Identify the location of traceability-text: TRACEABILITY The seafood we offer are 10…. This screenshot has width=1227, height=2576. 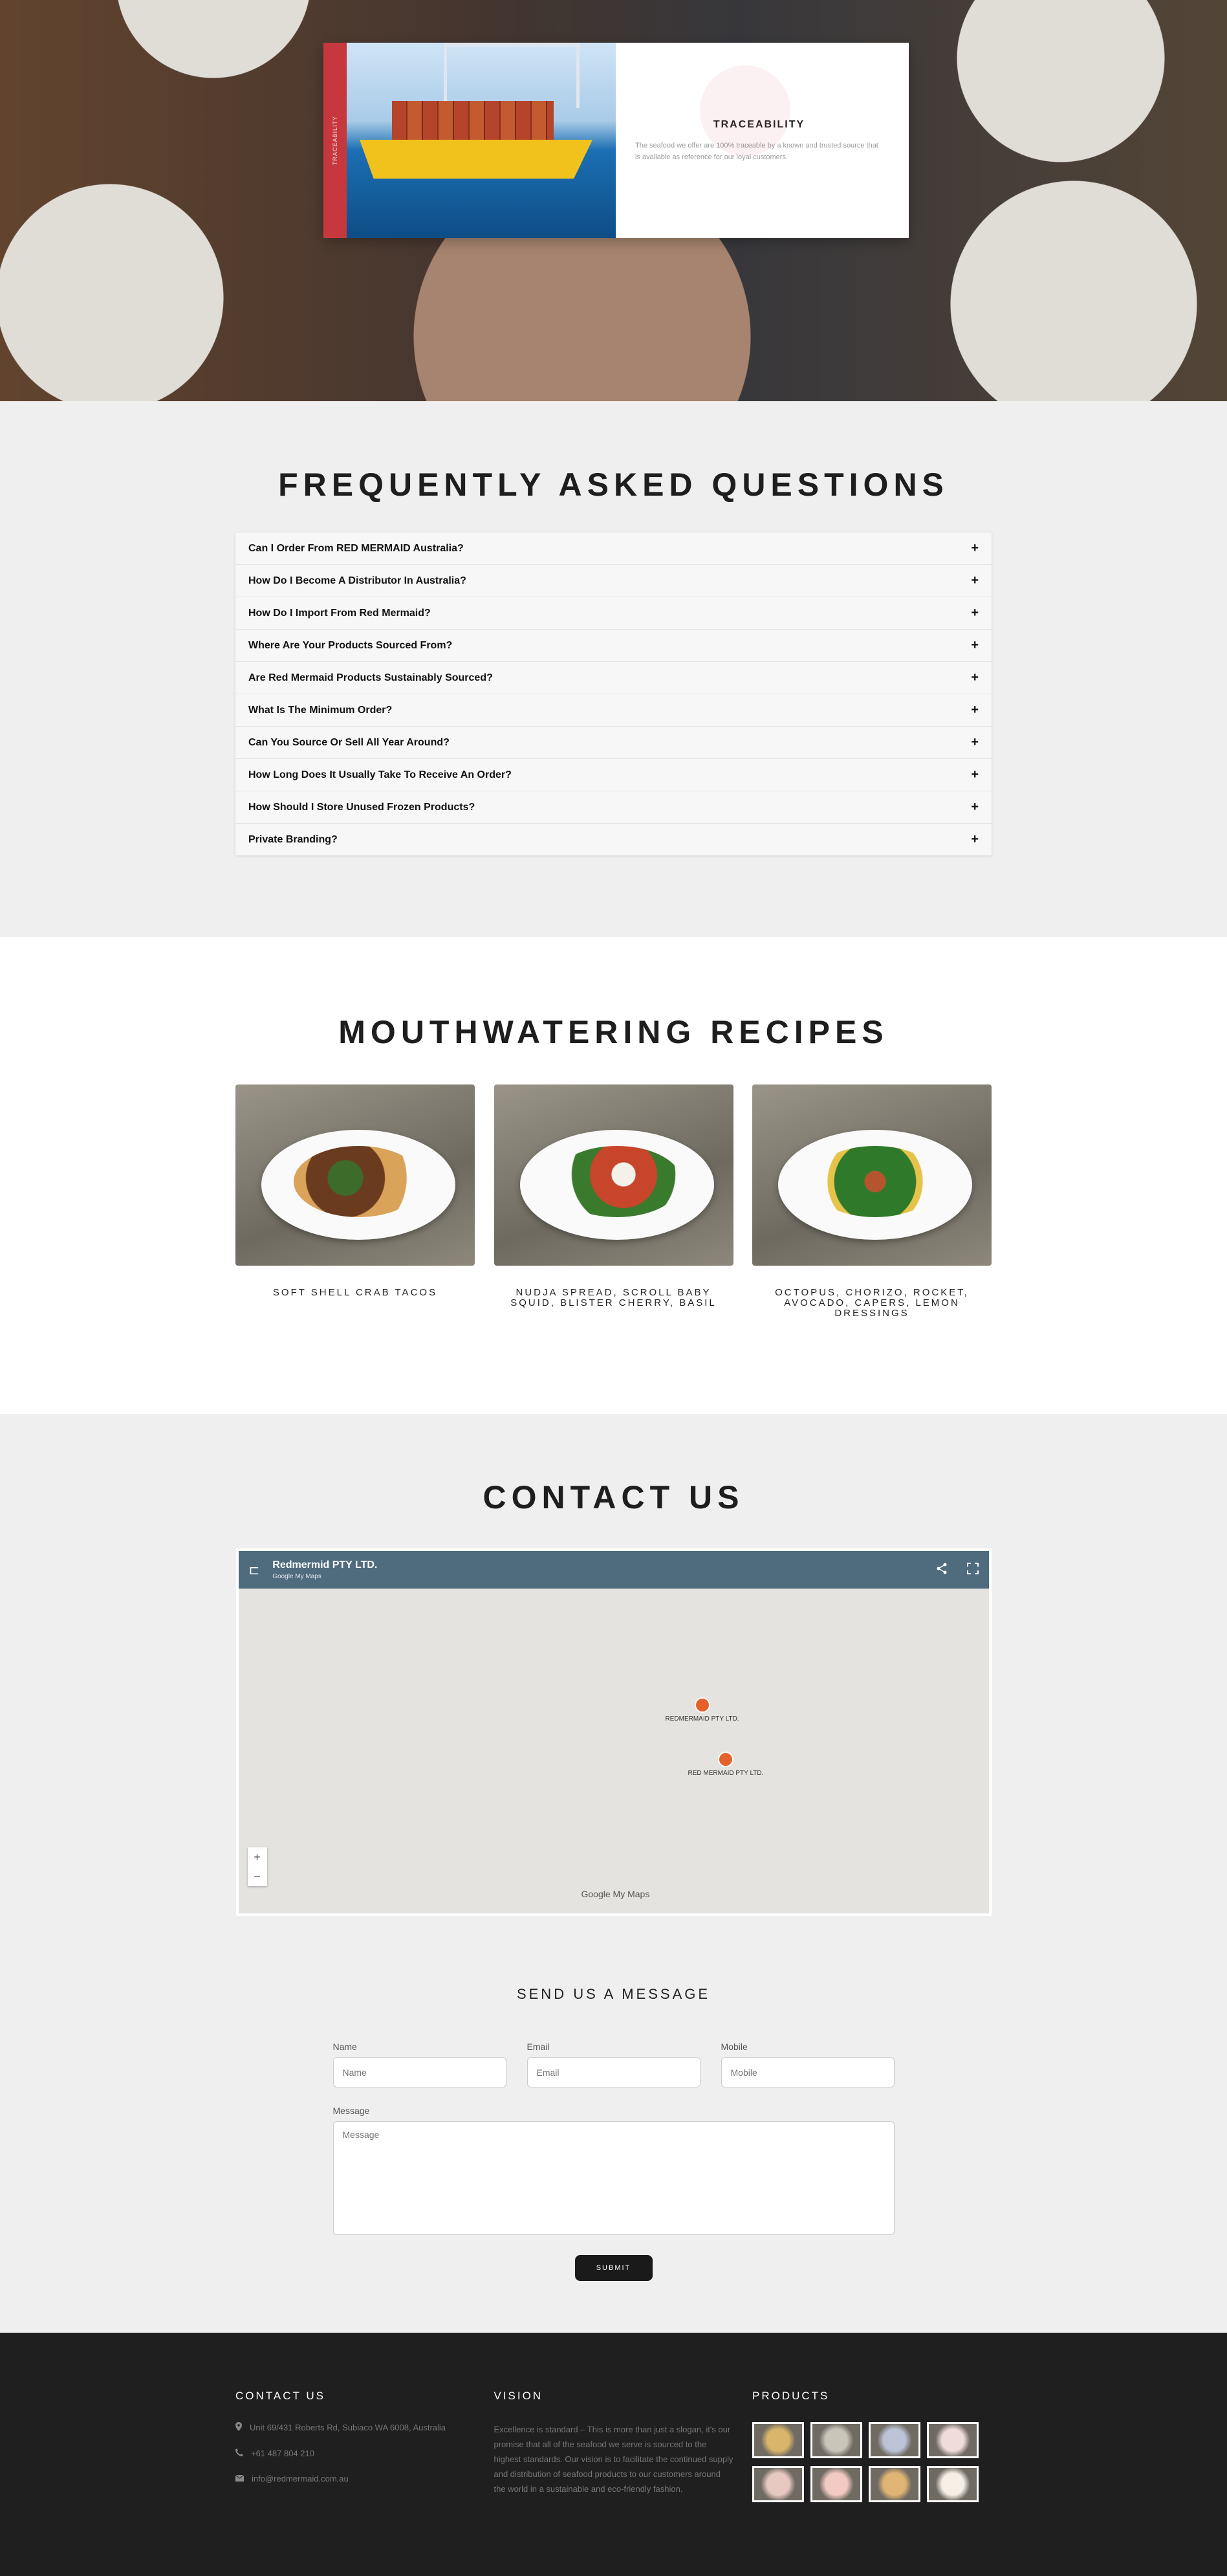
(763, 140).